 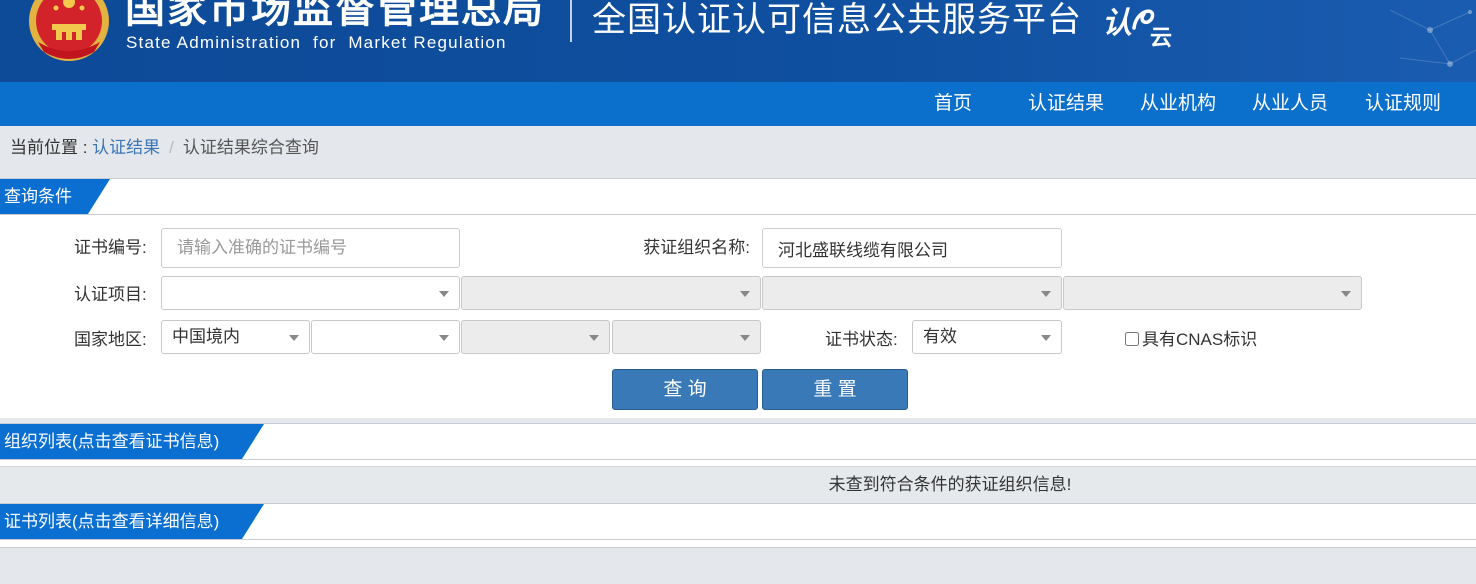 What do you see at coordinates (940, 336) in the screenshot?
I see `cert-status-selected-value: 有效` at bounding box center [940, 336].